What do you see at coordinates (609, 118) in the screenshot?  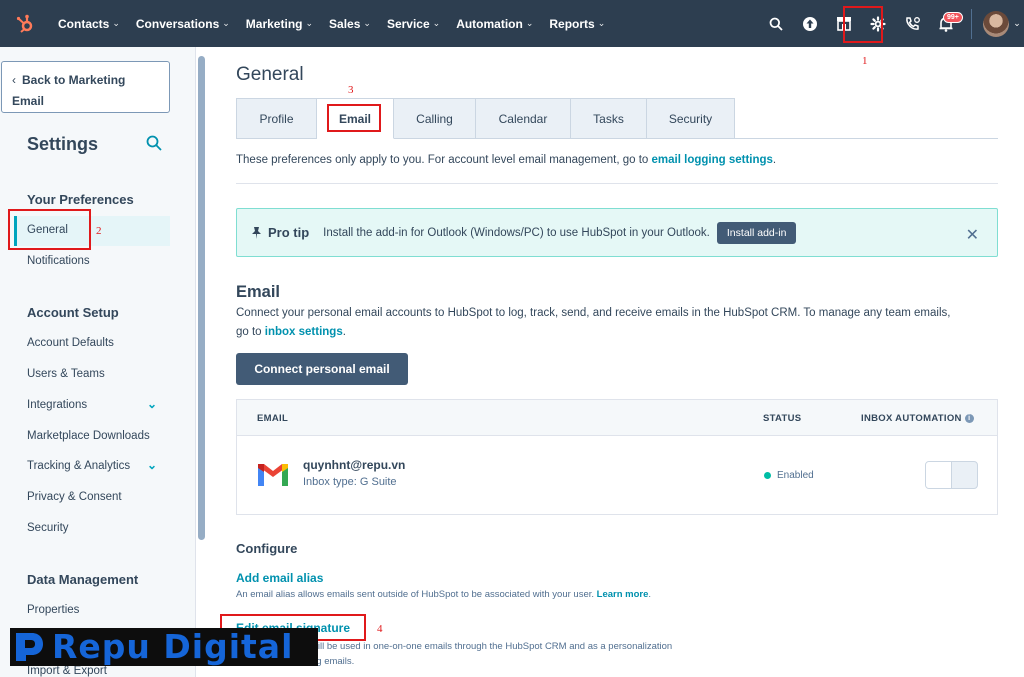 I see `tab-tasks: Tasks` at bounding box center [609, 118].